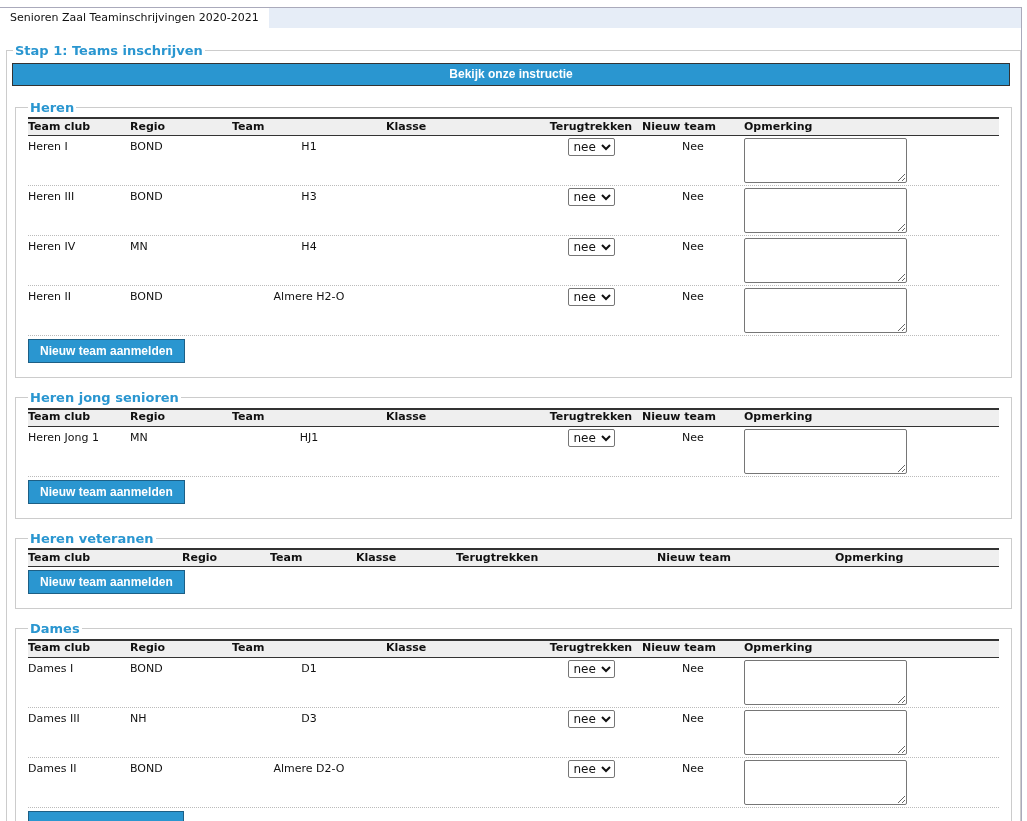 Image resolution: width=1027 pixels, height=821 pixels. Describe the element at coordinates (51, 668) in the screenshot. I see `table-cell-text: Dames I` at that location.